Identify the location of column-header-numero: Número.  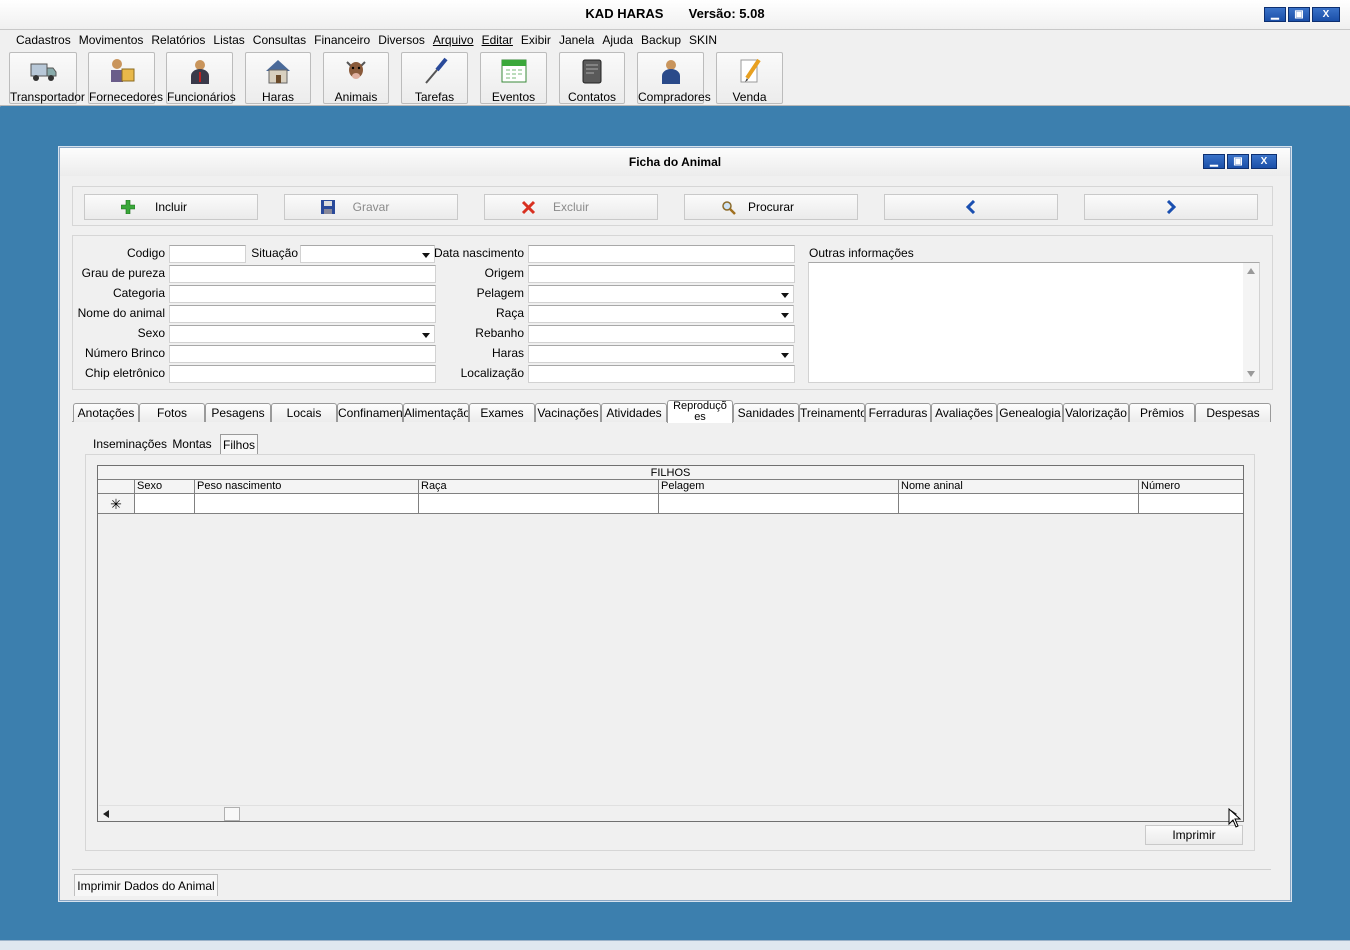
(1191, 487).